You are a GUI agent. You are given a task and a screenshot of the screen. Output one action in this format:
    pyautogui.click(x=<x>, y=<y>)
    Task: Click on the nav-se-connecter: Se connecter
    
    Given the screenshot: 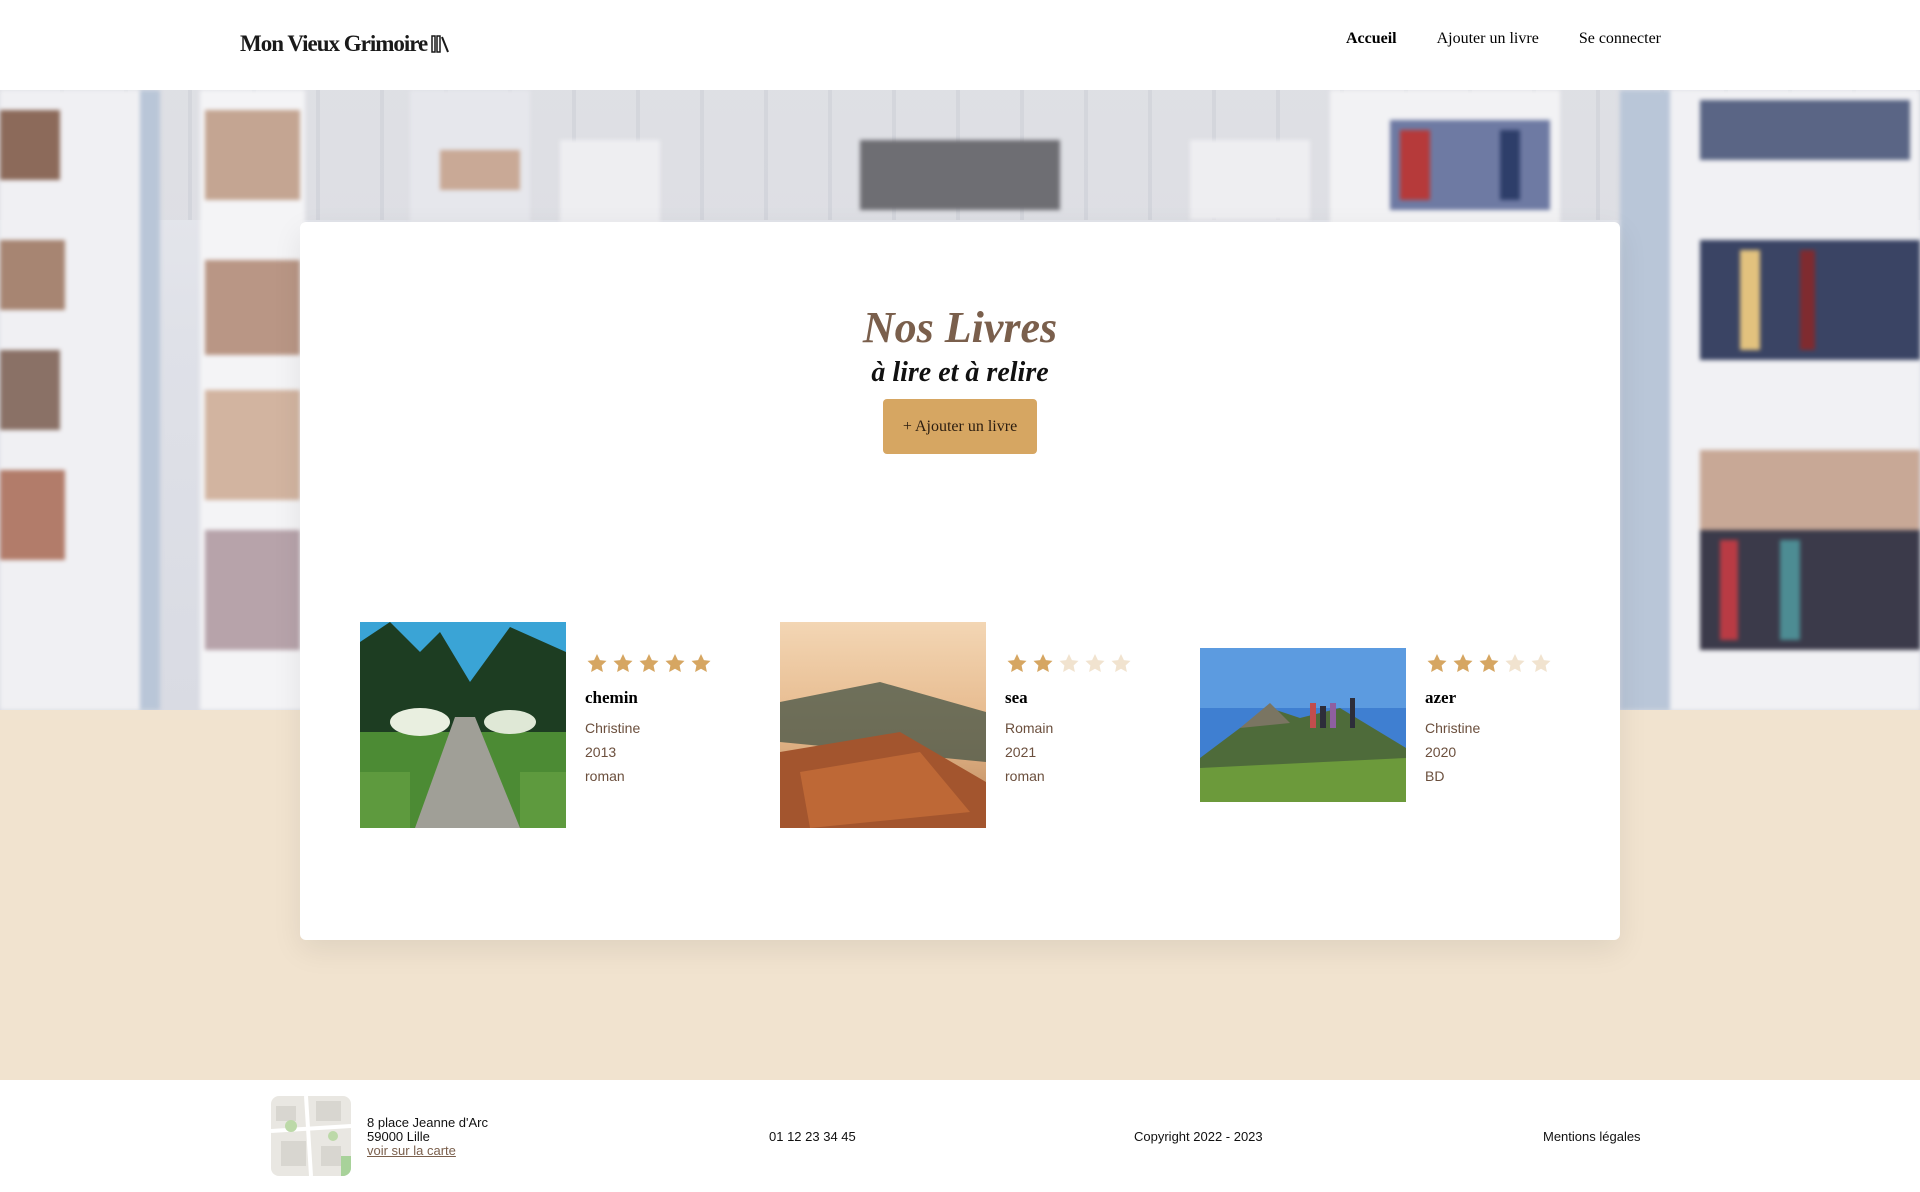 What is the action you would take?
    pyautogui.click(x=1620, y=39)
    